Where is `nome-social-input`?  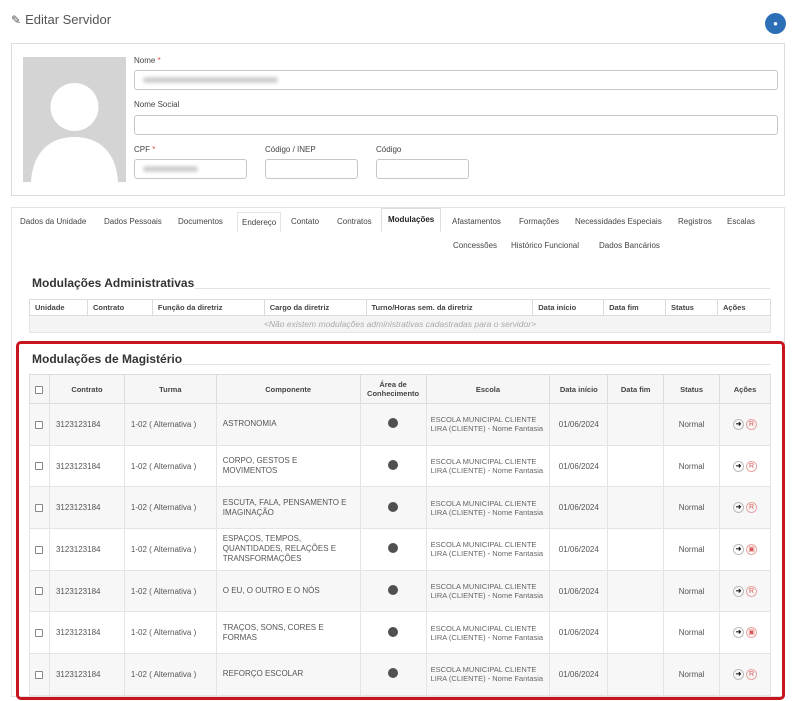 nome-social-input is located at coordinates (456, 125).